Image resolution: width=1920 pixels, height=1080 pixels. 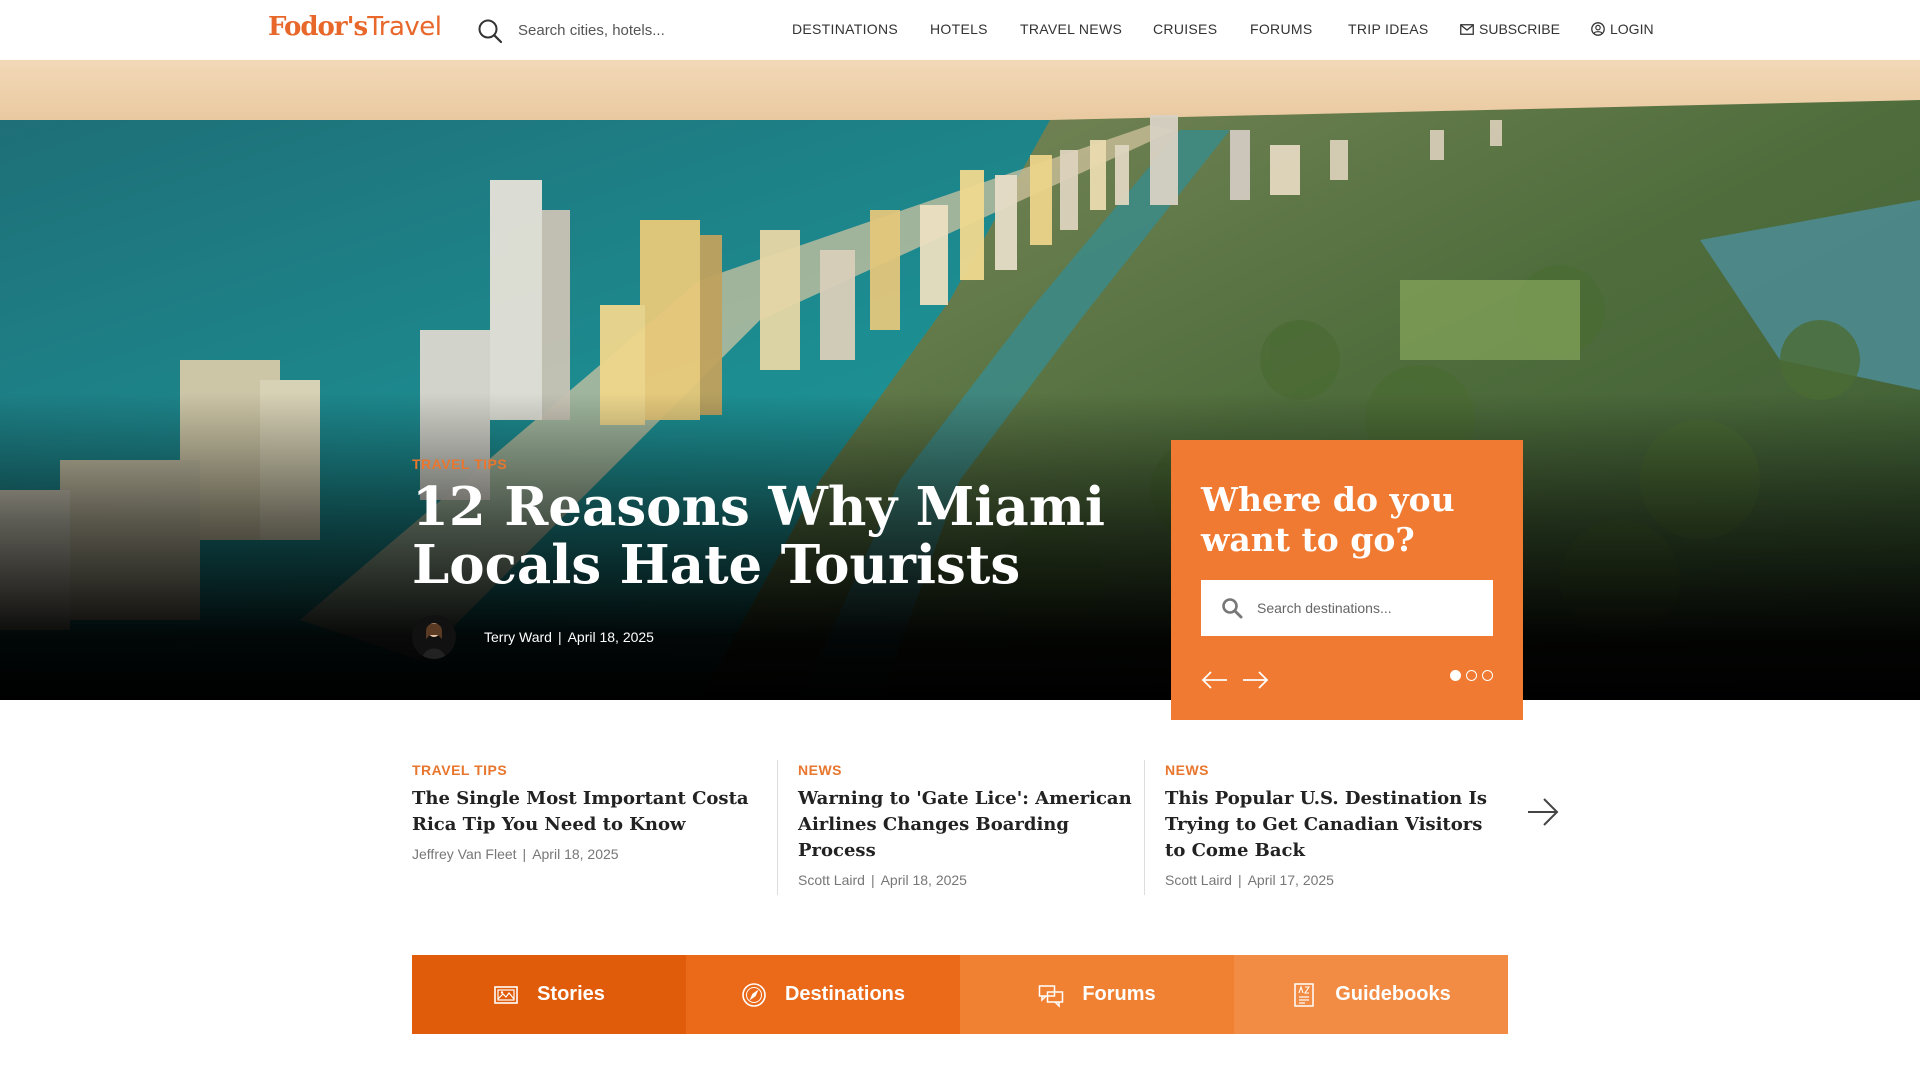 What do you see at coordinates (1393, 994) in the screenshot?
I see `tab-label: Guidebooks` at bounding box center [1393, 994].